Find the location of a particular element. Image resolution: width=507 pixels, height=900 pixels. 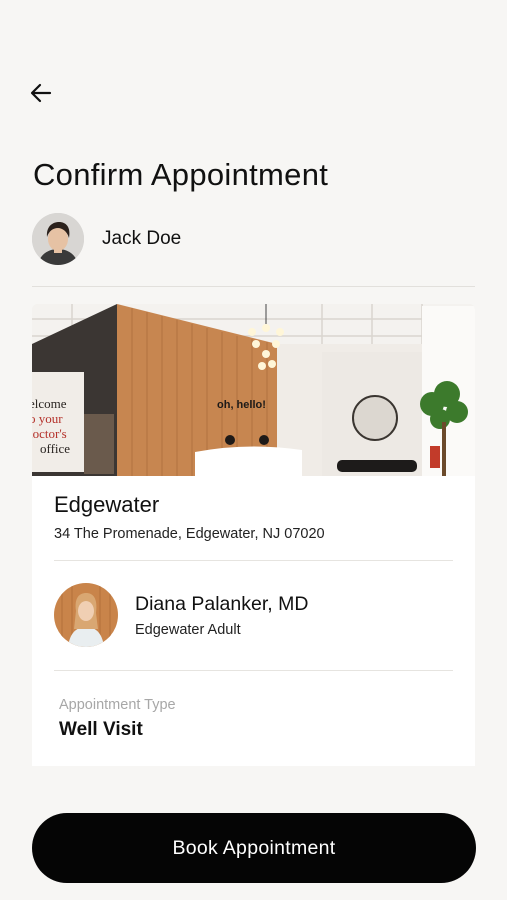

patient-name: Jack Doe is located at coordinates (142, 238).